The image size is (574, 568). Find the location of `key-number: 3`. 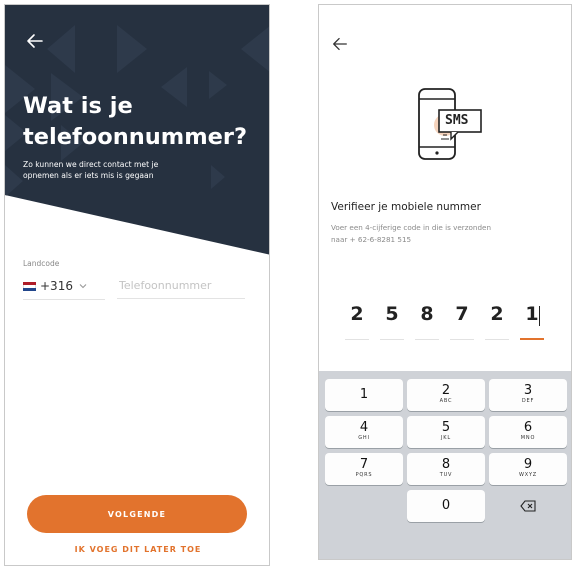

key-number: 3 is located at coordinates (528, 390).